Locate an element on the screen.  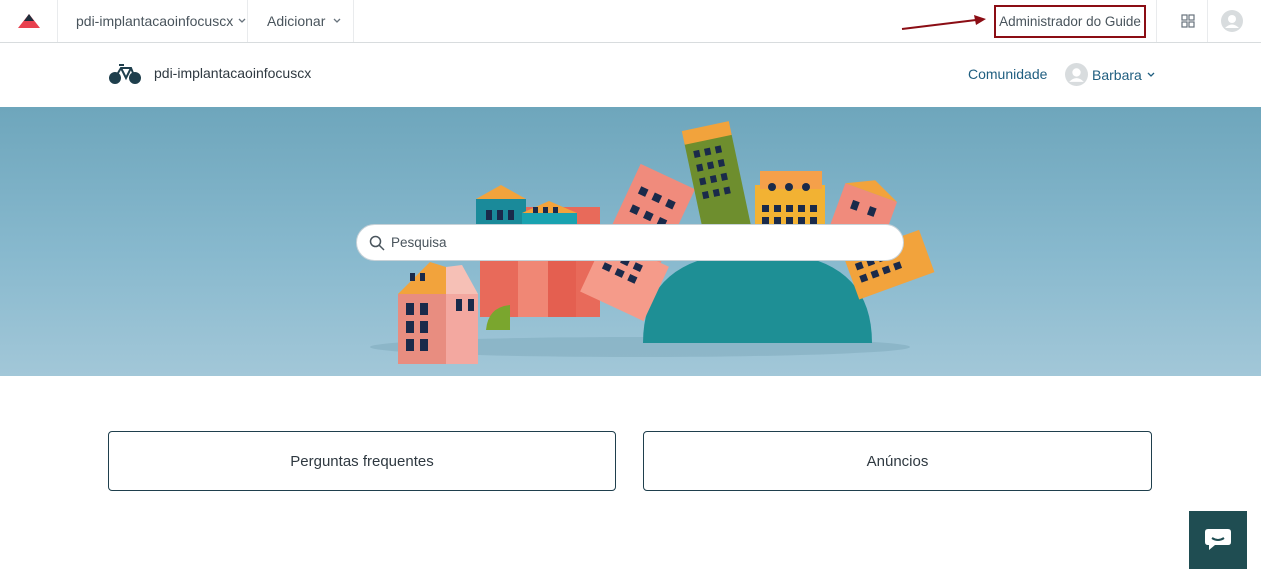
search-bar is located at coordinates (630, 242).